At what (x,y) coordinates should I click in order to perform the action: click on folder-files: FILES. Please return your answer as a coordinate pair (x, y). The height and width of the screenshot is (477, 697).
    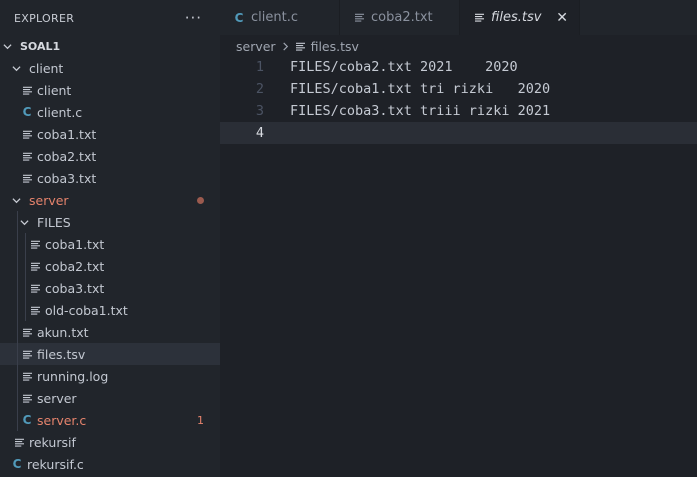
    Looking at the image, I should click on (110, 222).